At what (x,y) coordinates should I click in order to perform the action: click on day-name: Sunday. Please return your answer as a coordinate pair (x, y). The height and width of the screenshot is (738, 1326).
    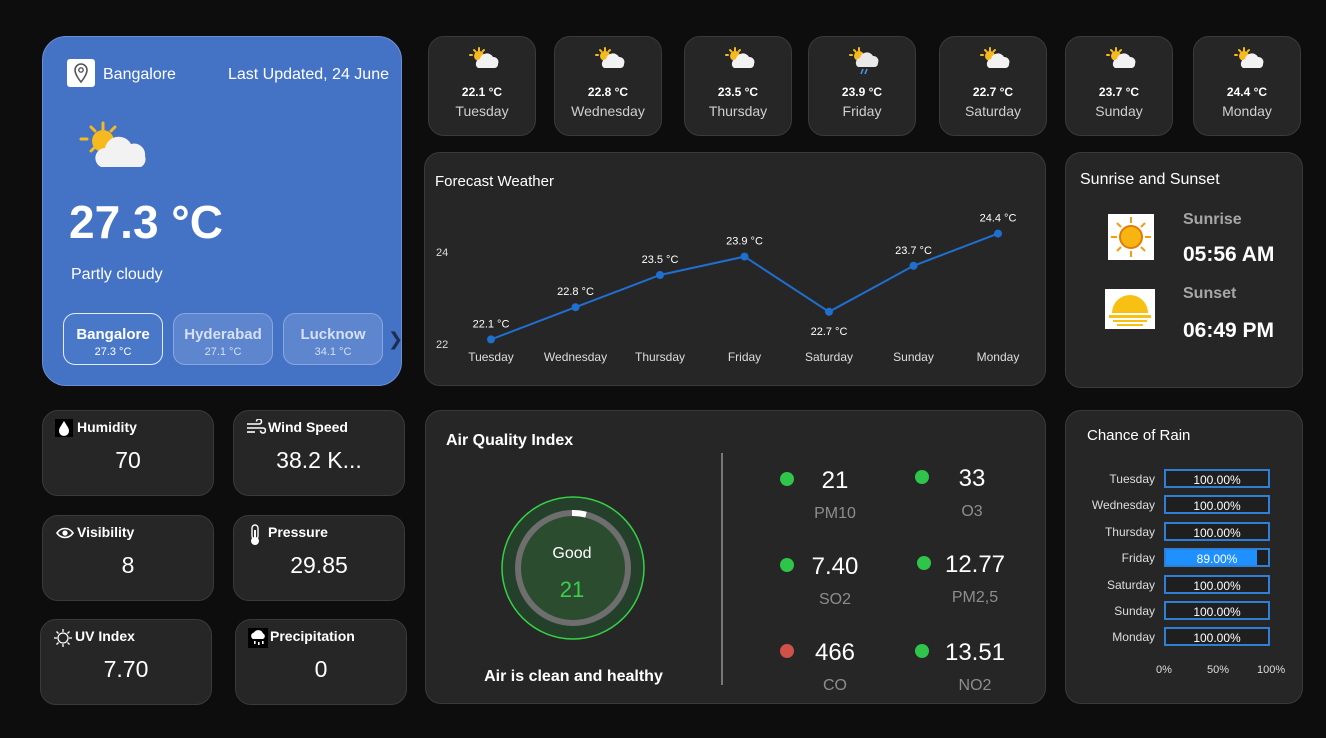
    Looking at the image, I should click on (1119, 111).